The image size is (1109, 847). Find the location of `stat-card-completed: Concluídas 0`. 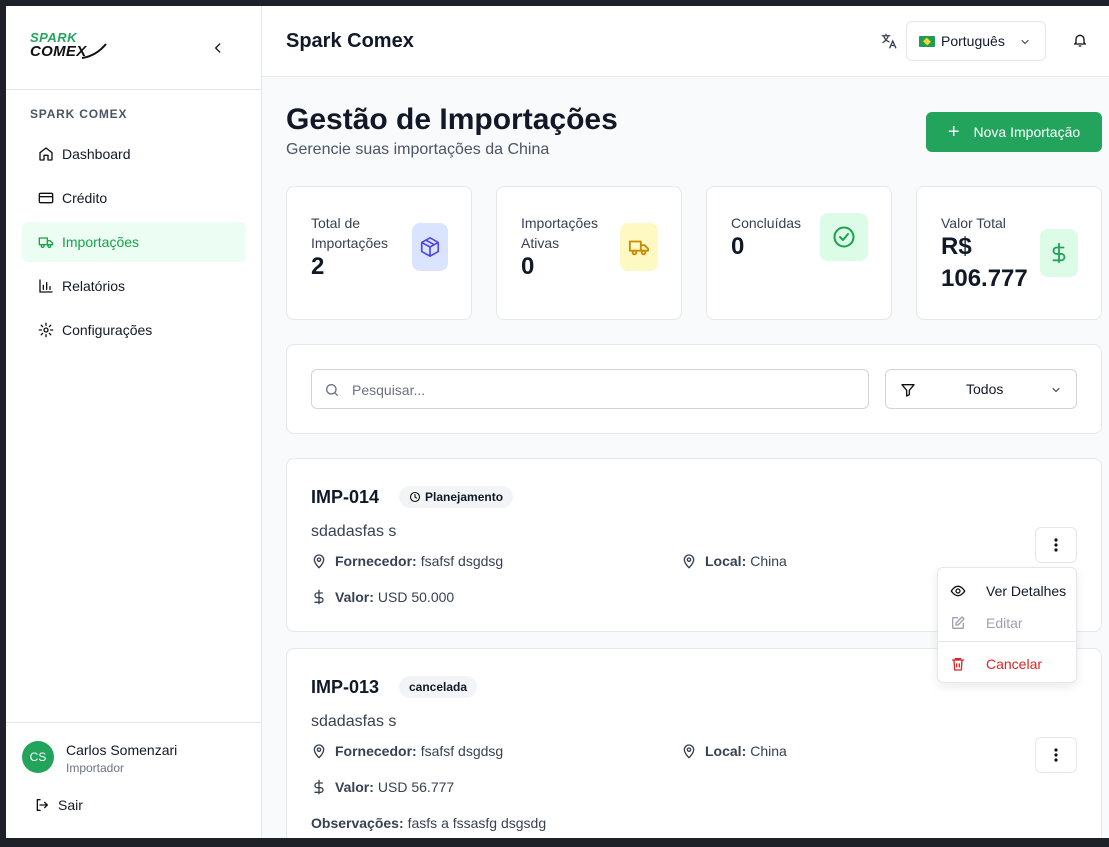

stat-card-completed: Concluídas 0 is located at coordinates (799, 253).